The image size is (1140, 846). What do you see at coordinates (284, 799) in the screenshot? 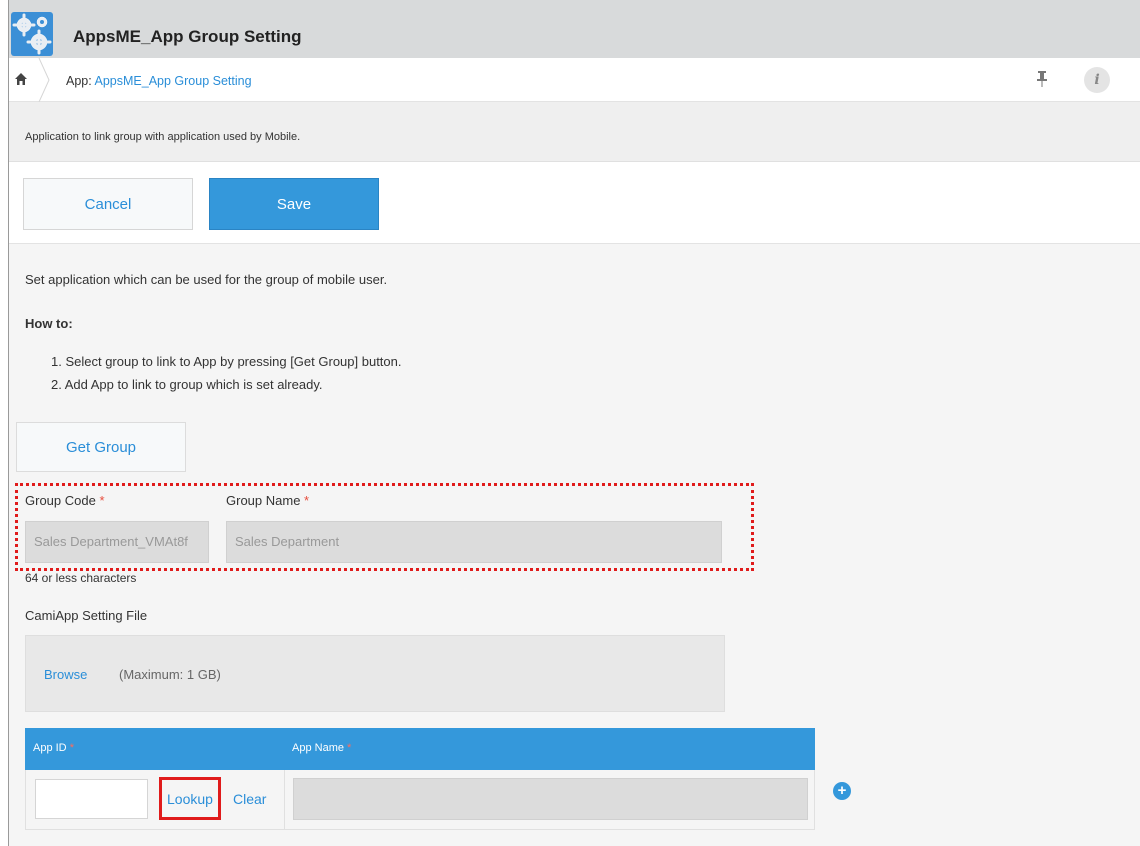
I see `column-divider` at bounding box center [284, 799].